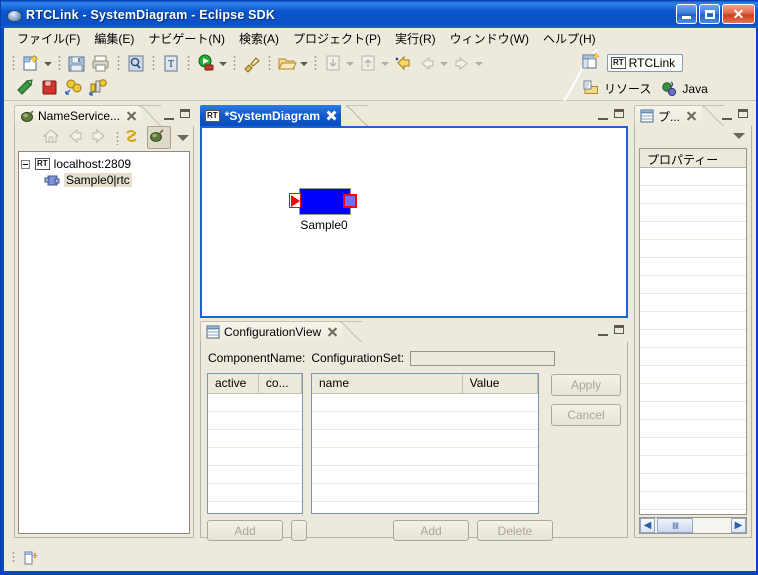 This screenshot has width=758, height=575. I want to click on run-icon, so click(206, 63).